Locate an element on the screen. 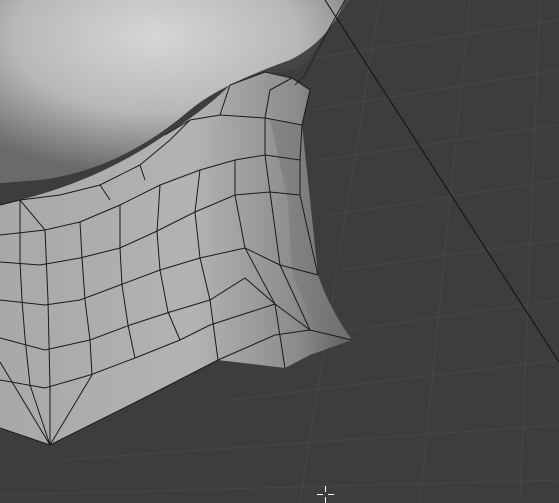 The image size is (559, 503). crosshair-cursor-icon is located at coordinates (325, 494).